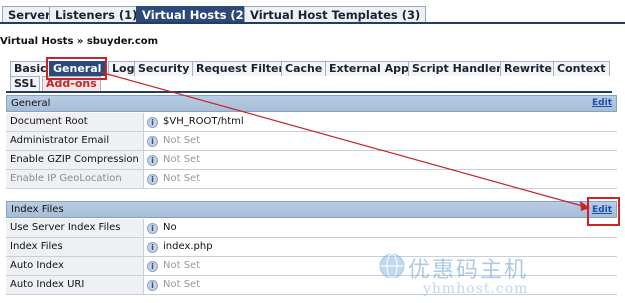  I want to click on row-label: Enable IP GeoLocation, so click(75, 179).